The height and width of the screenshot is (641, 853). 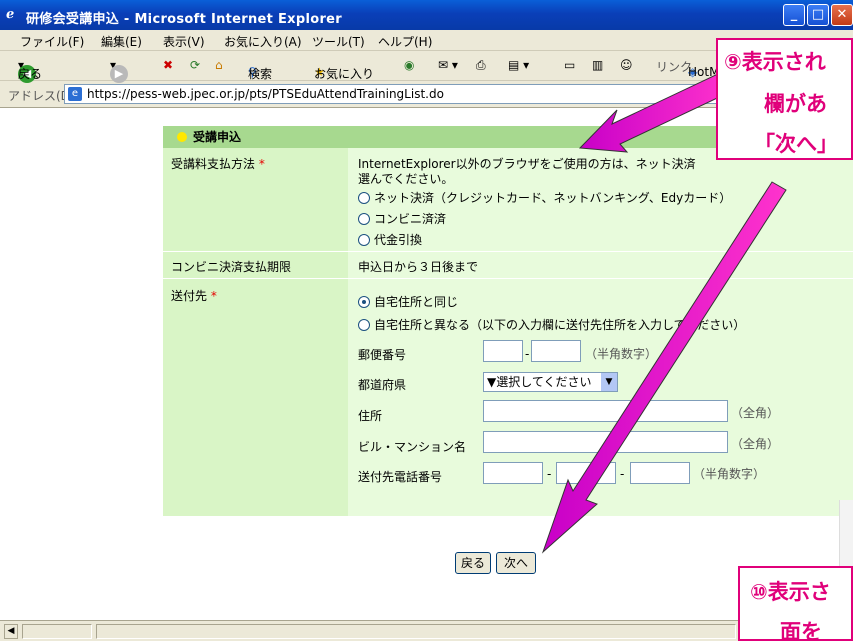 I want to click on instruction-callout-9: ⑨表示され 欄があ 「次へ」, so click(x=784, y=99).